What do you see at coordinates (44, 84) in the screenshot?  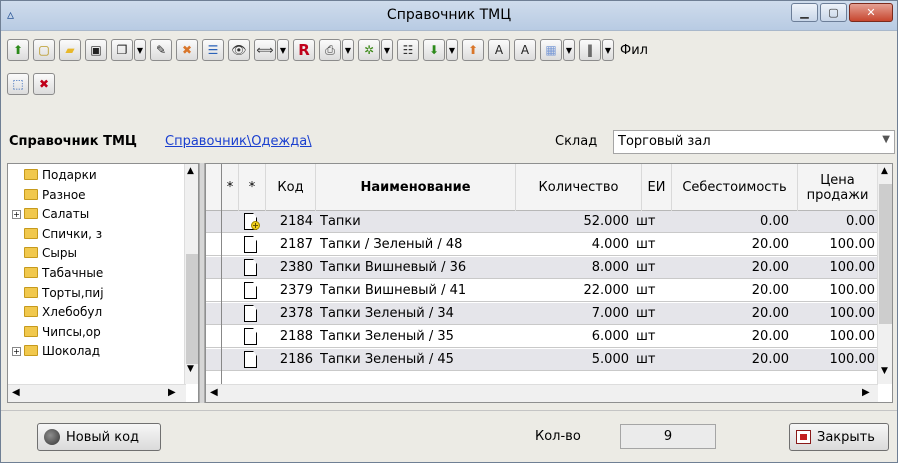 I see `stop-button: ✖` at bounding box center [44, 84].